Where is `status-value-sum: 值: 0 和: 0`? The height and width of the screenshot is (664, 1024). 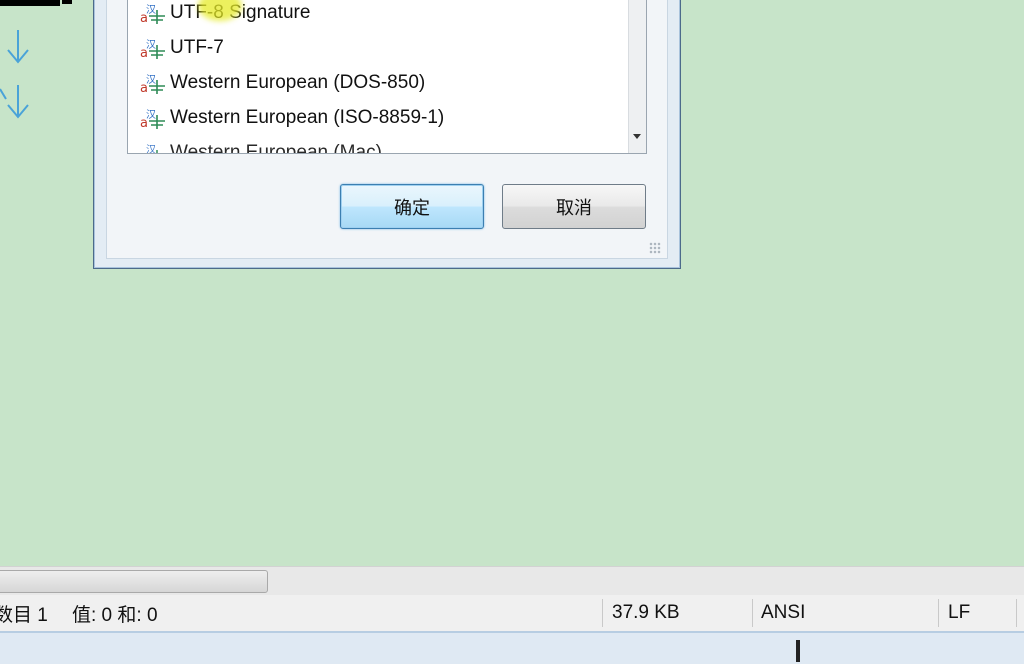
status-value-sum: 值: 0 和: 0 is located at coordinates (115, 615).